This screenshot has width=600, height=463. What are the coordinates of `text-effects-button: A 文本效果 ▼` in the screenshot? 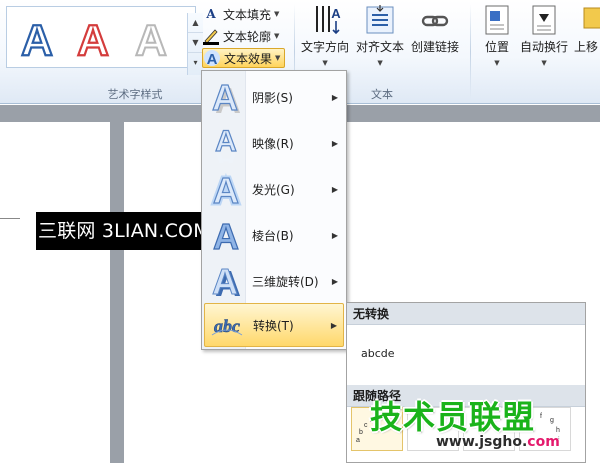 It's located at (244, 58).